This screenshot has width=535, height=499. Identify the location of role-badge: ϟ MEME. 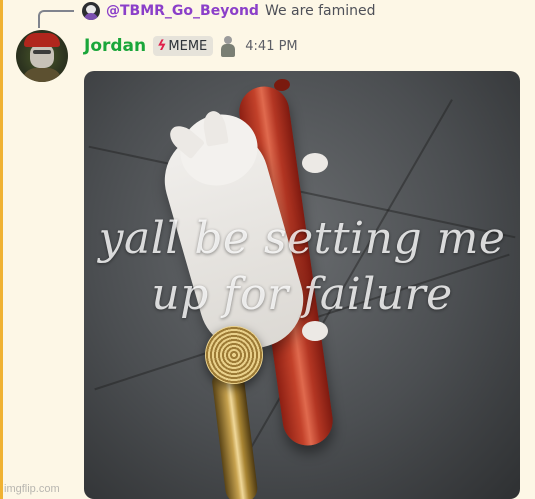
(183, 46).